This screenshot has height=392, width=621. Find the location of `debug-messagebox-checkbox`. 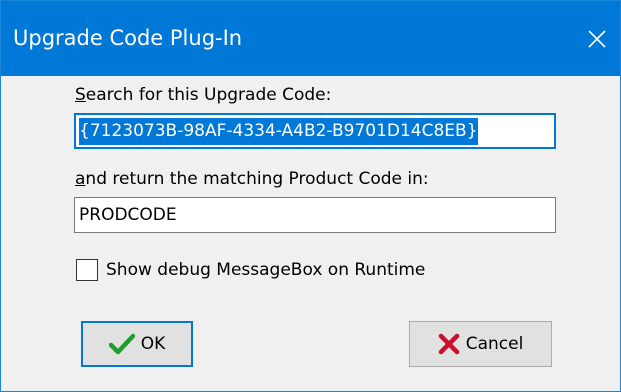

debug-messagebox-checkbox is located at coordinates (87, 270).